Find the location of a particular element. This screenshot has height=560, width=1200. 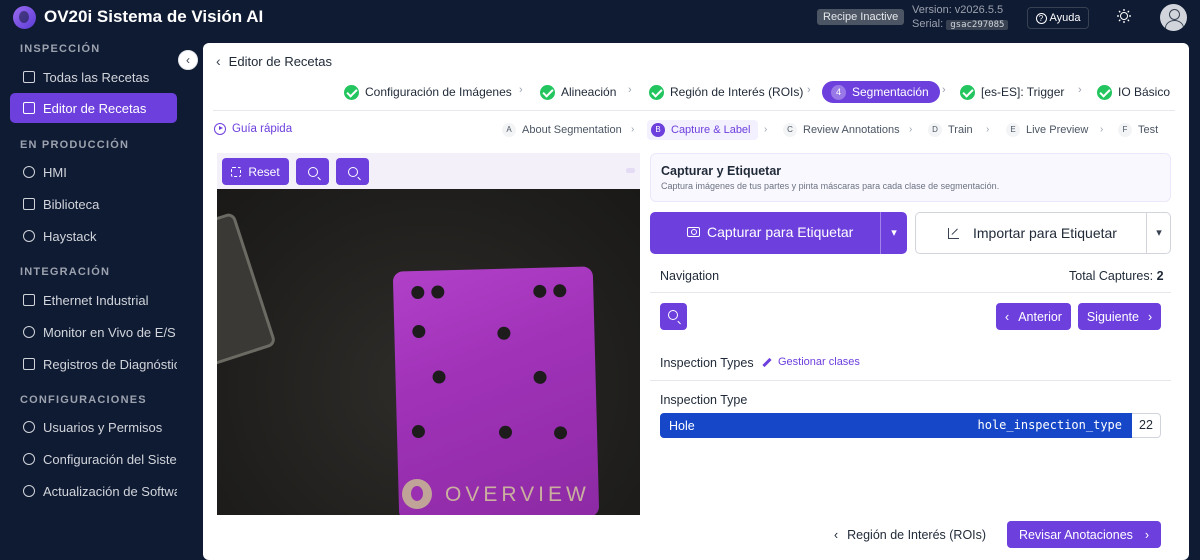

help-label: Ayuda is located at coordinates (1065, 18).